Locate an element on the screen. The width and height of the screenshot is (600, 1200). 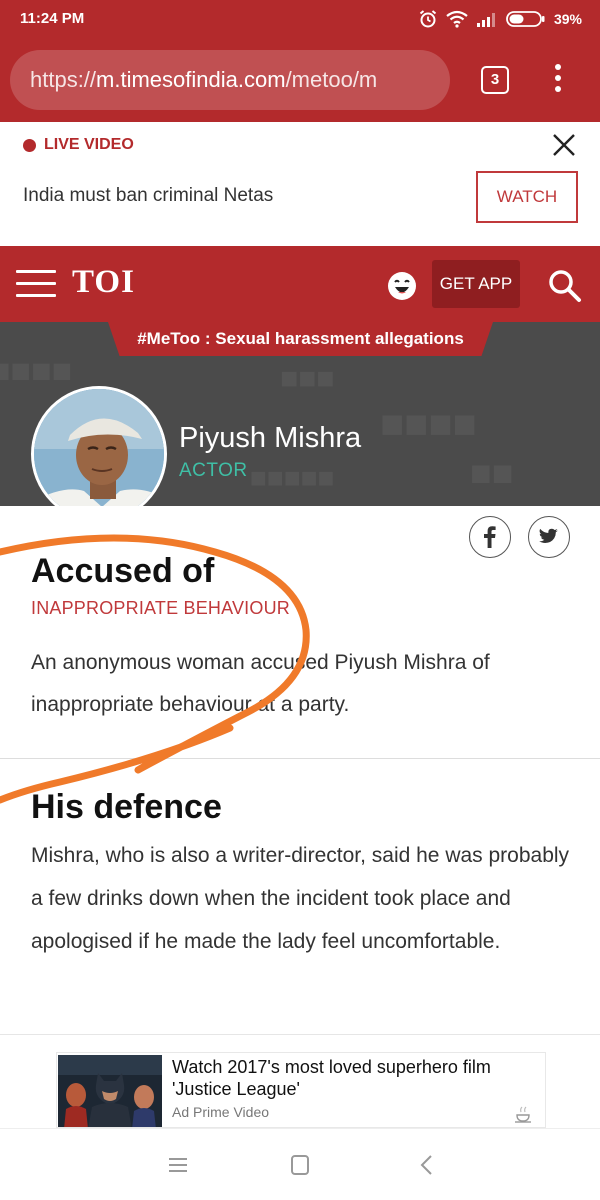
toi-logo: TOI is located at coordinates (103, 282).